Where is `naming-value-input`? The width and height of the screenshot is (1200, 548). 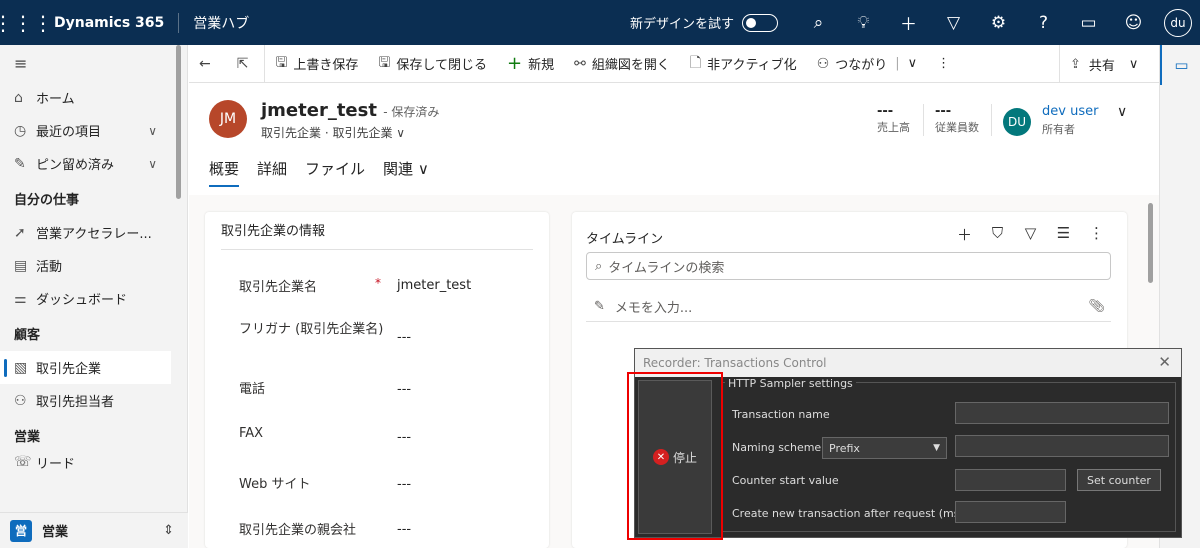 naming-value-input is located at coordinates (1062, 446).